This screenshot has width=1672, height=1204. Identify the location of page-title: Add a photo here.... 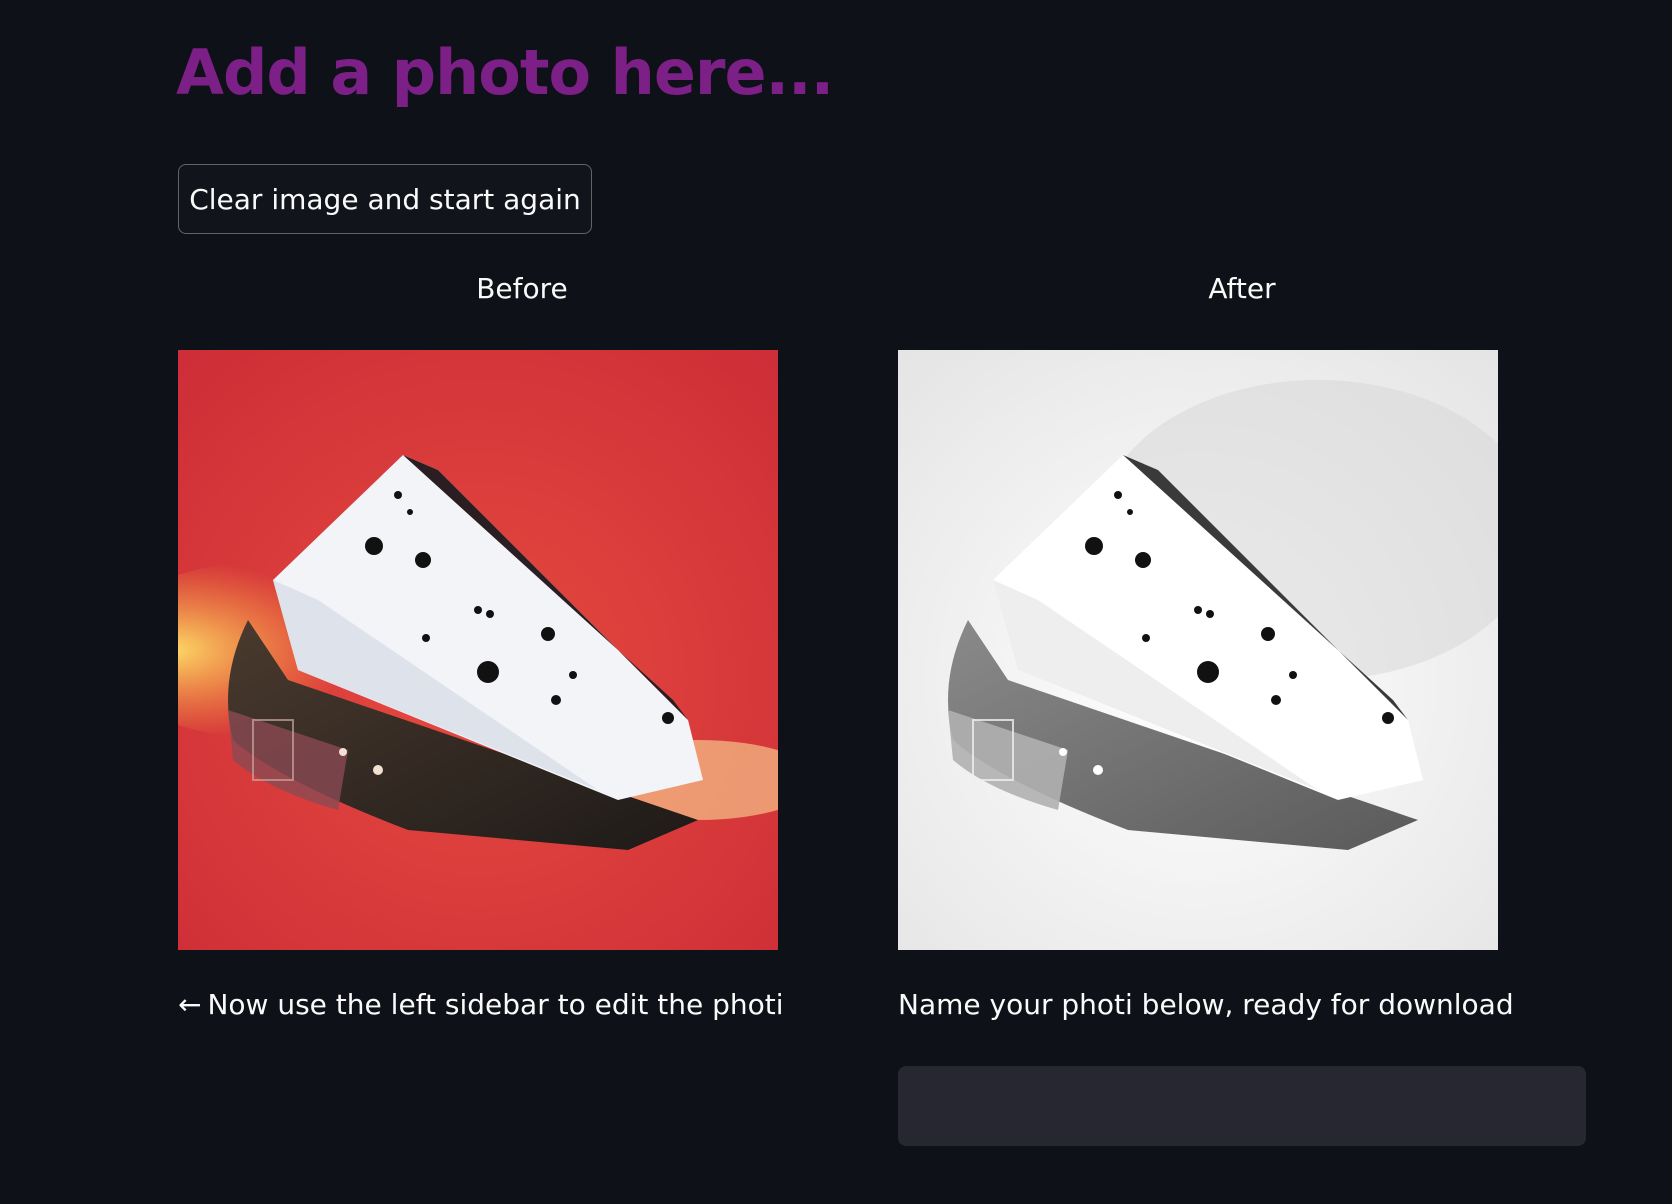
(505, 72).